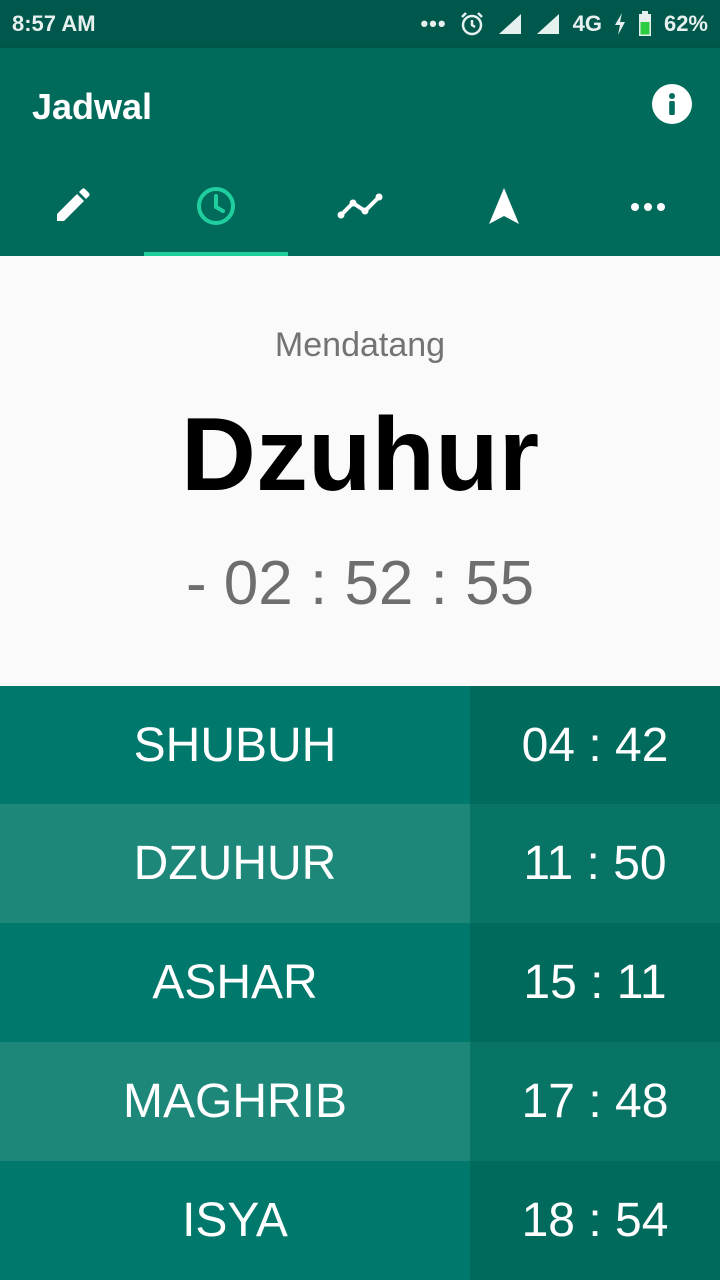 This screenshot has width=720, height=1280. Describe the element at coordinates (595, 745) in the screenshot. I see `prayer-time: 04 : 42` at that location.